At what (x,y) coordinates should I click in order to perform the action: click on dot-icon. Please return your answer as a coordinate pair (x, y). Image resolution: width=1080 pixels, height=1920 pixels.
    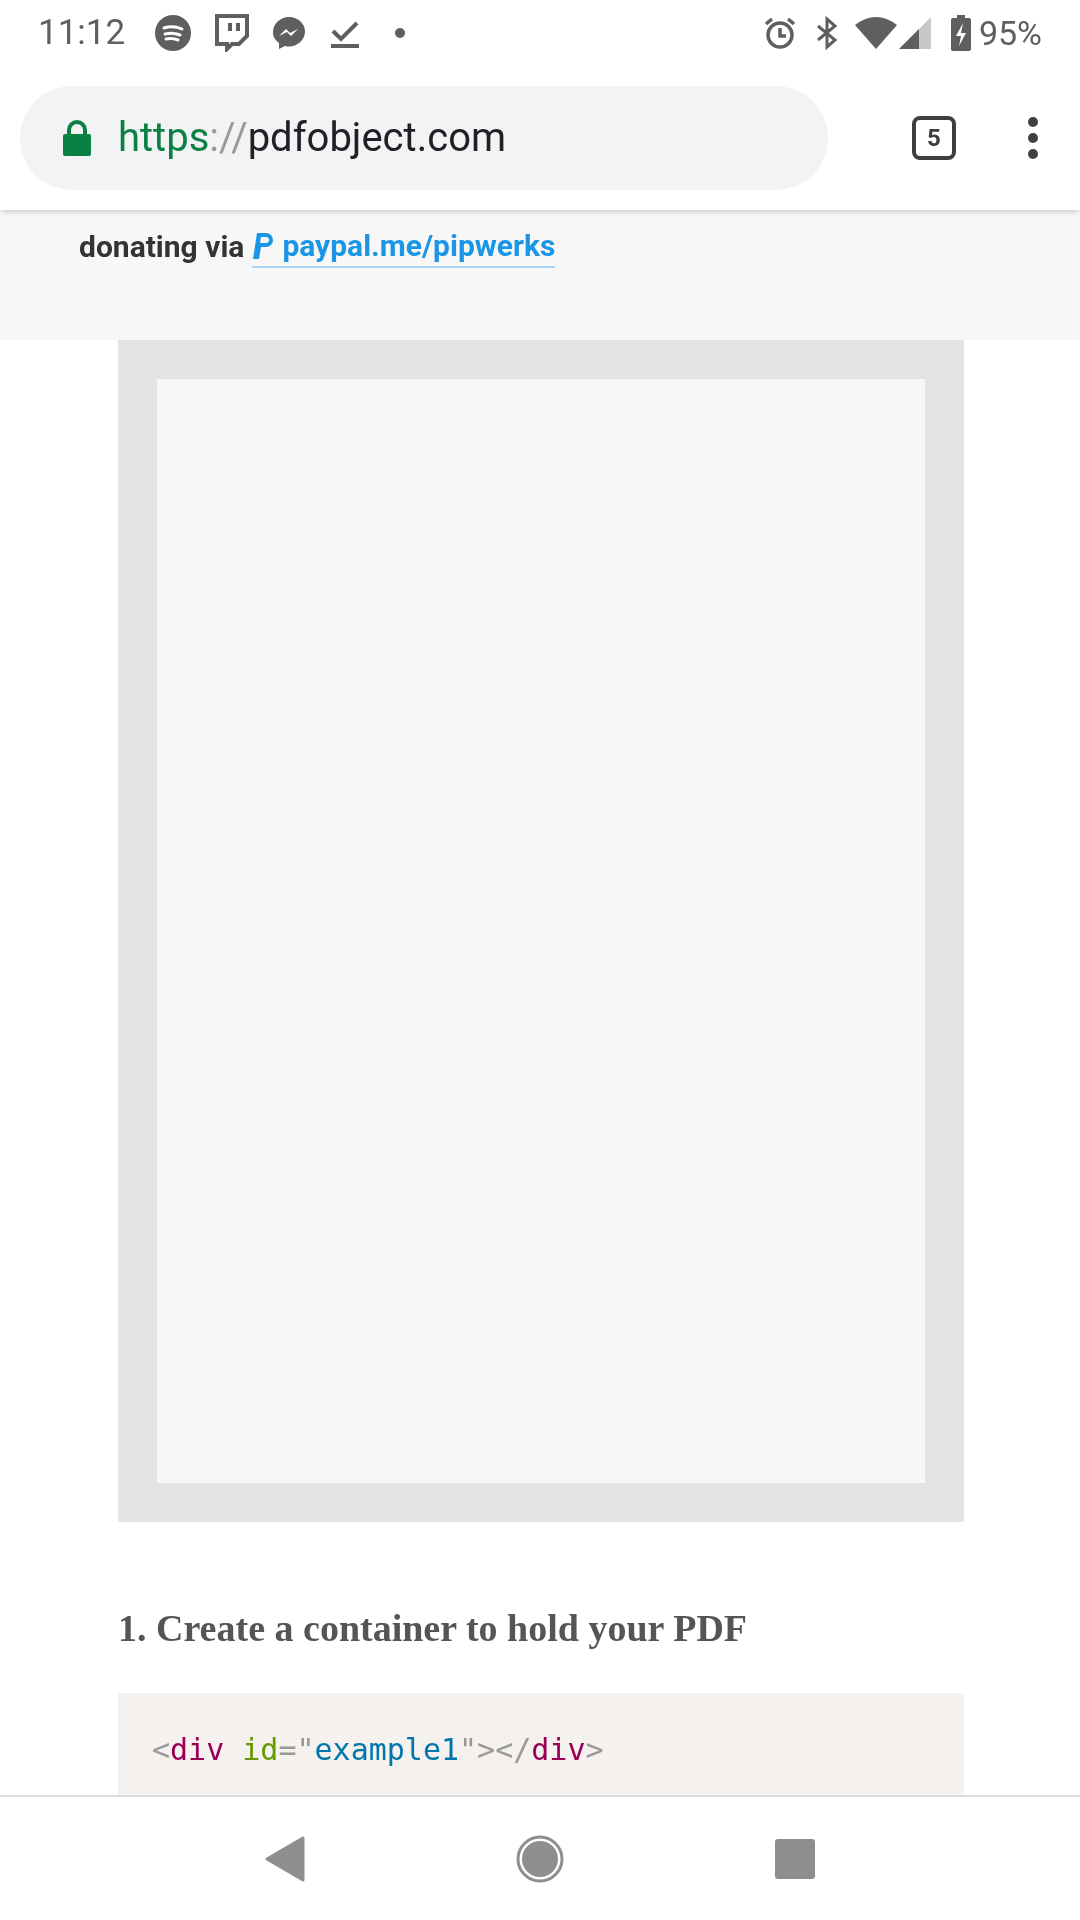
    Looking at the image, I should click on (400, 33).